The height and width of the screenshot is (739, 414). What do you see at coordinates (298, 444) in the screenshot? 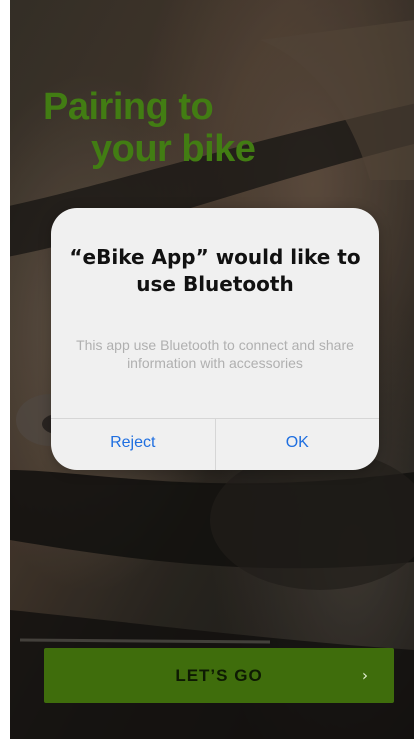
I see `ok-button: OK` at bounding box center [298, 444].